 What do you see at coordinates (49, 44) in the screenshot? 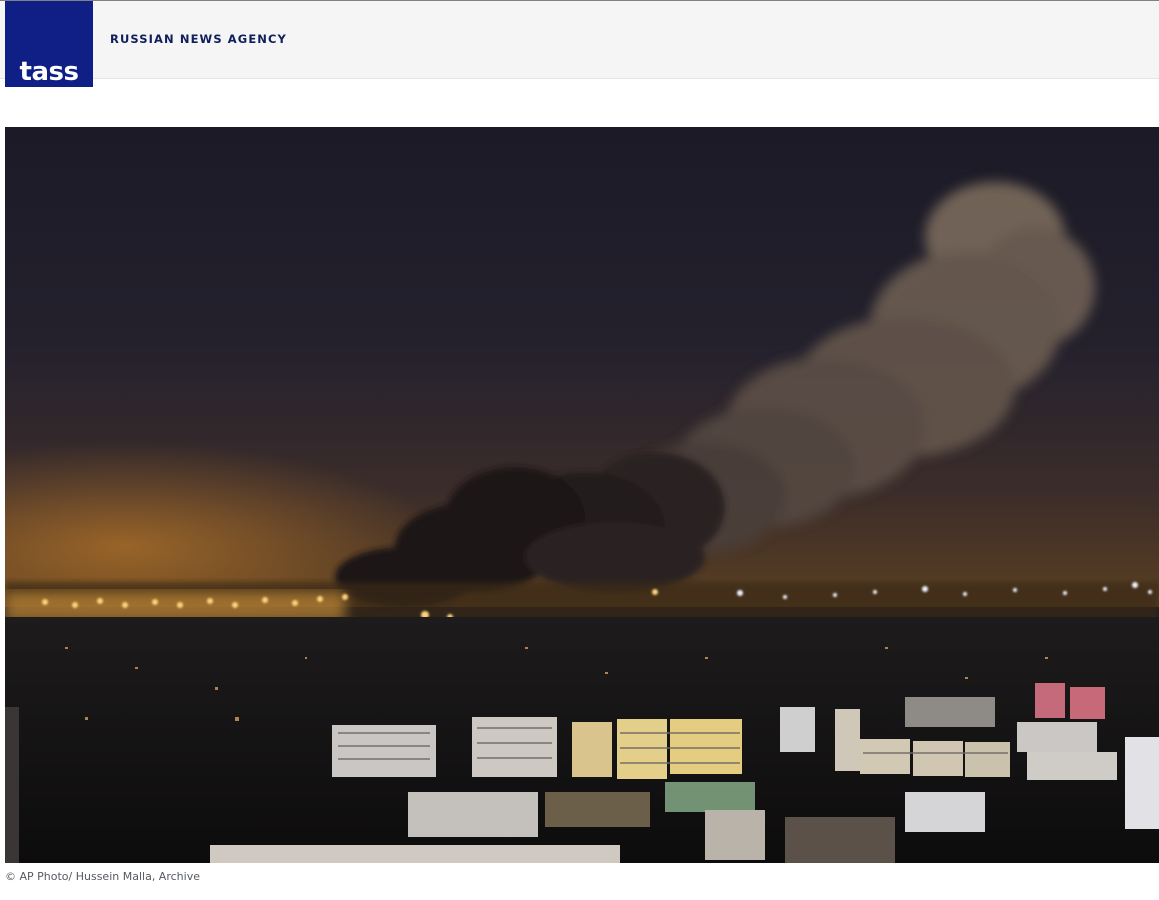
I see `tass-logo: TASS` at bounding box center [49, 44].